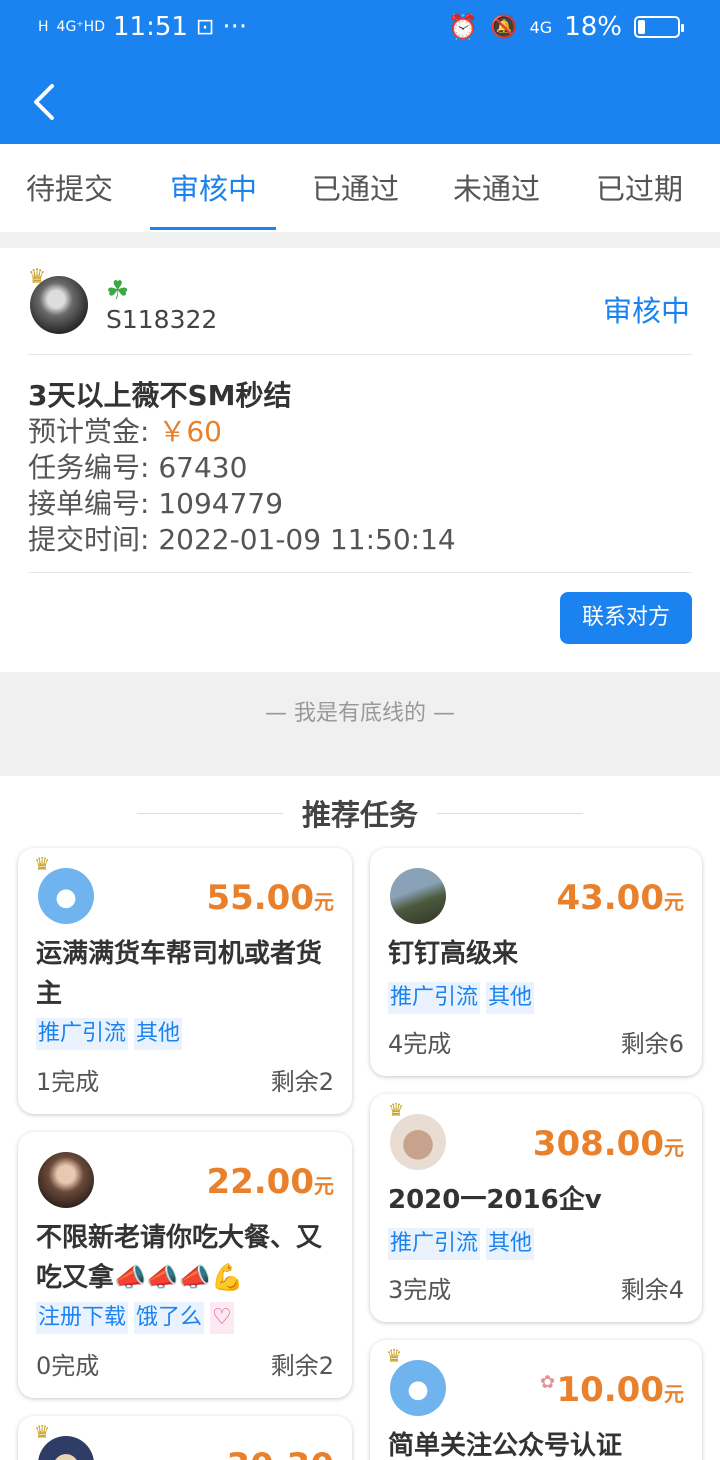 This screenshot has width=720, height=1460. I want to click on task-card: ♛ 55.00元 运满满货车帮司机或者货主 推广引流 其他 1完成 剩余2, so click(185, 981).